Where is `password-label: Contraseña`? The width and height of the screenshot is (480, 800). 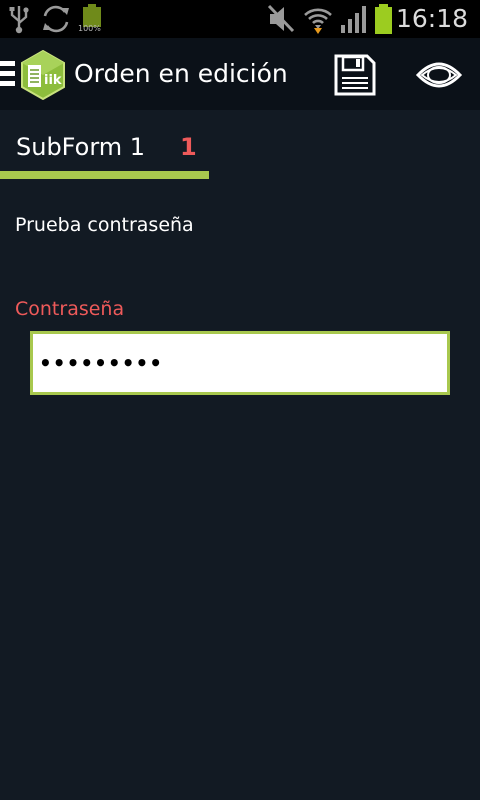
password-label: Contraseña is located at coordinates (70, 309).